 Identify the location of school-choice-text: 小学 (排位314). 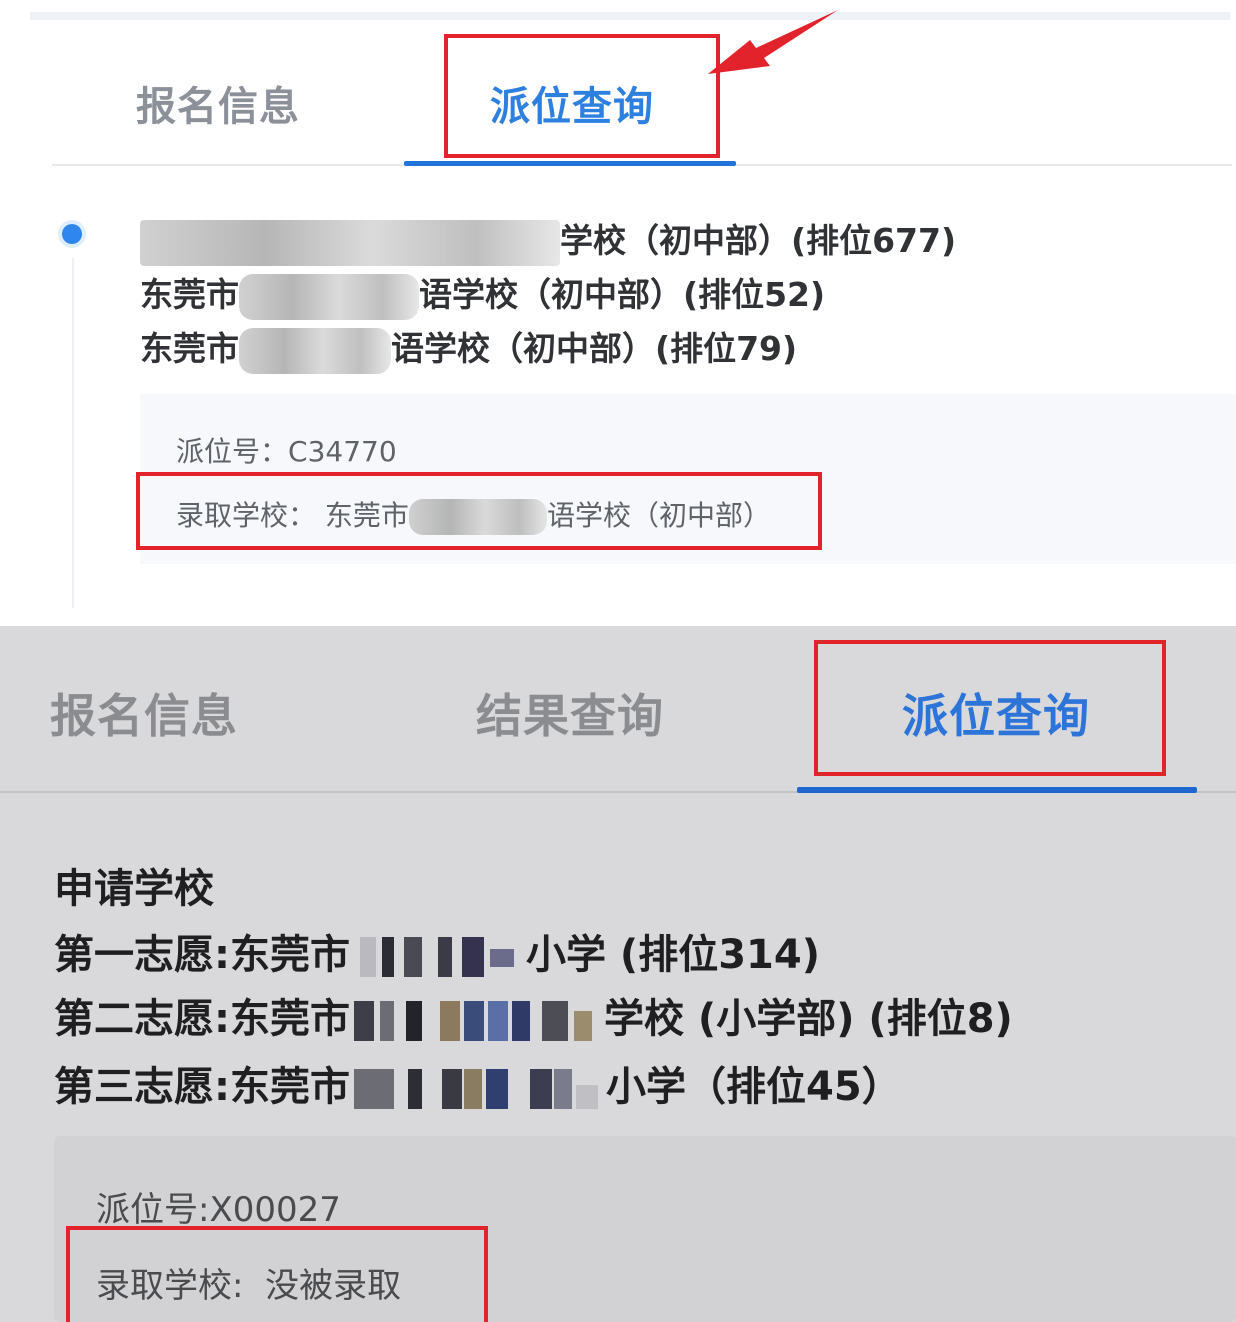
(673, 955).